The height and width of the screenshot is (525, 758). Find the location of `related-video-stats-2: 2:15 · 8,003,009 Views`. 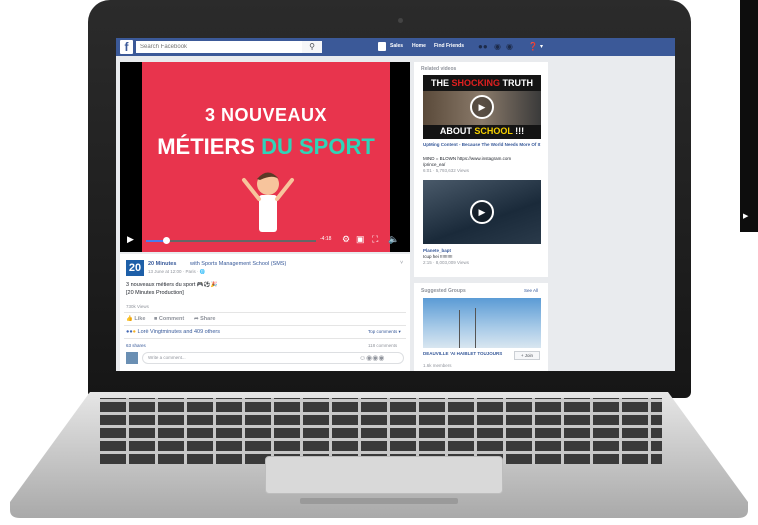

related-video-stats-2: 2:15 · 8,003,009 Views is located at coordinates (446, 262).